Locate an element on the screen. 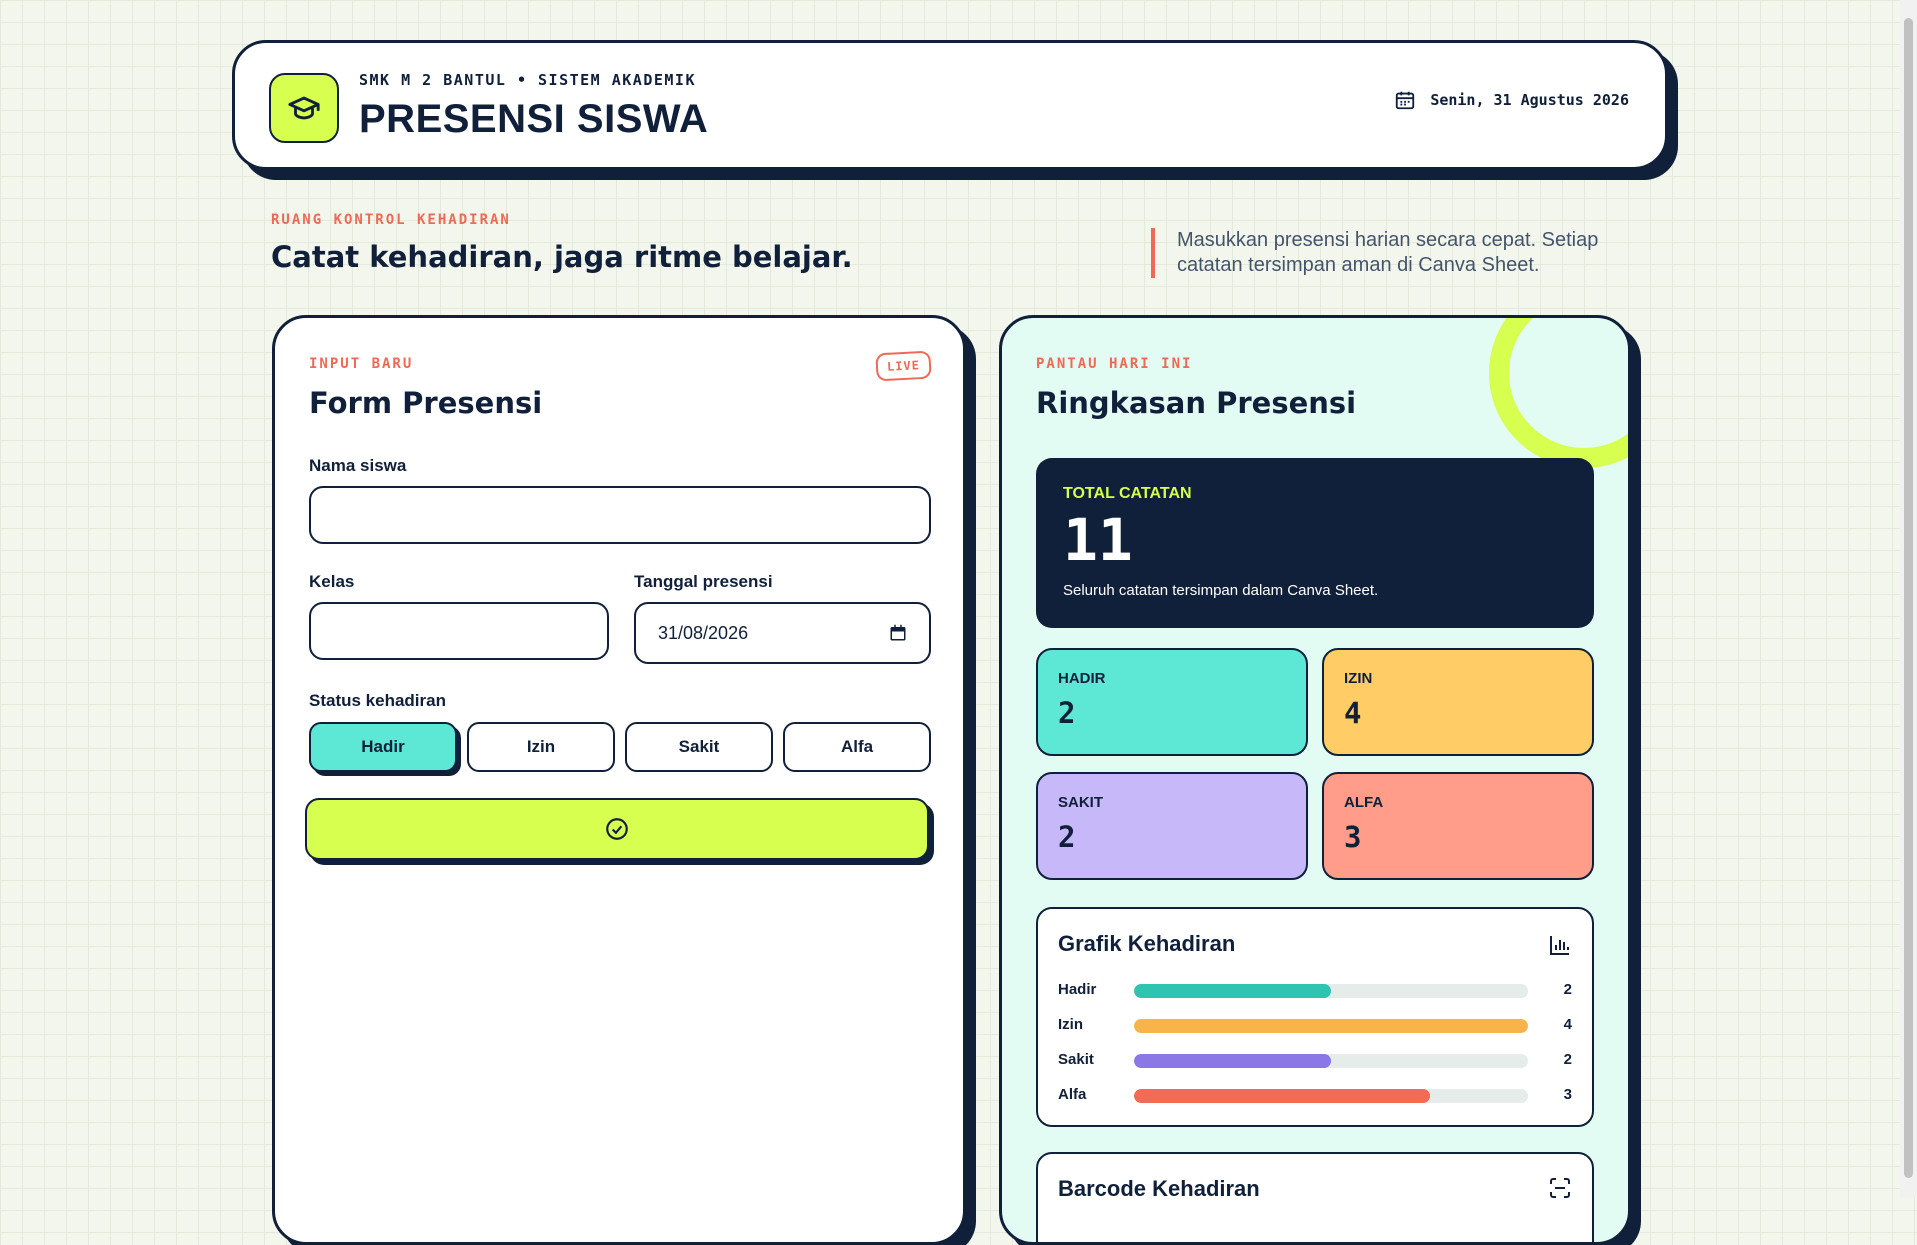 This screenshot has width=1917, height=1245. status-alfa-button: Alfa is located at coordinates (857, 747).